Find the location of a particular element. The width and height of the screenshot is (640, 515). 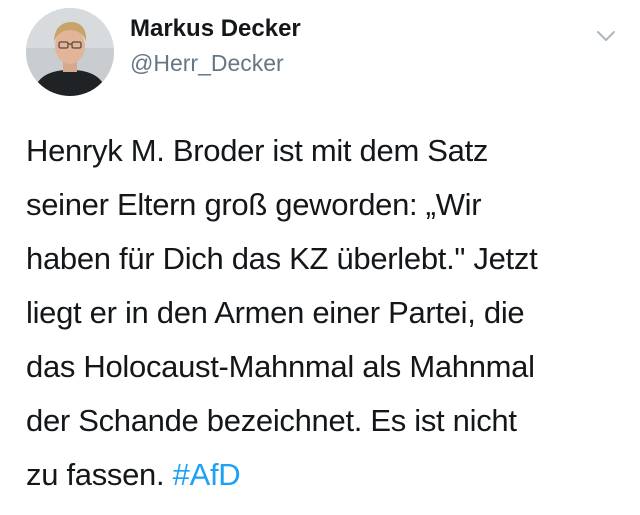

tweet-text-line: liegt er in den Armen einer Partei, die is located at coordinates (275, 312).